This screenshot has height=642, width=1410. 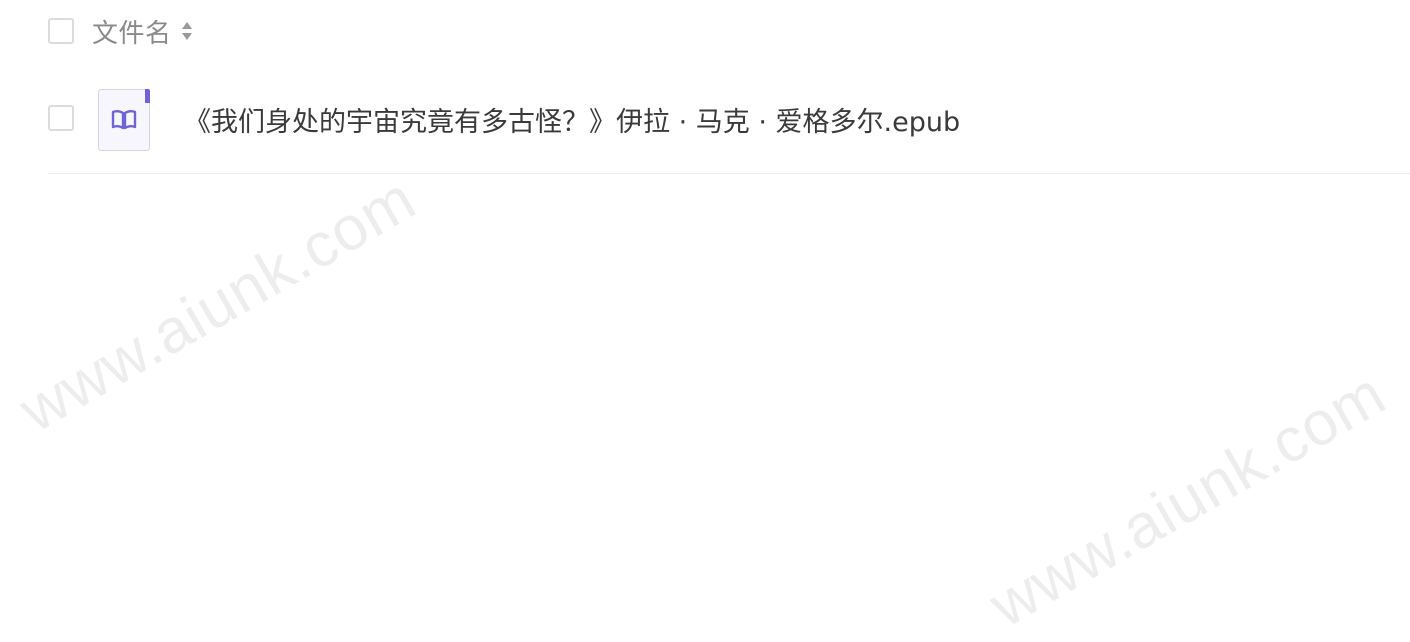 I want to click on table-header: 文件名, so click(x=121, y=31).